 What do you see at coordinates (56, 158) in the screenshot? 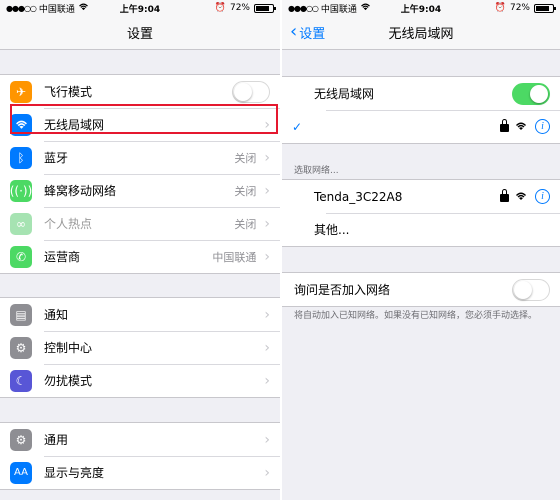
I see `settings-item-label: 蓝牙` at bounding box center [56, 158].